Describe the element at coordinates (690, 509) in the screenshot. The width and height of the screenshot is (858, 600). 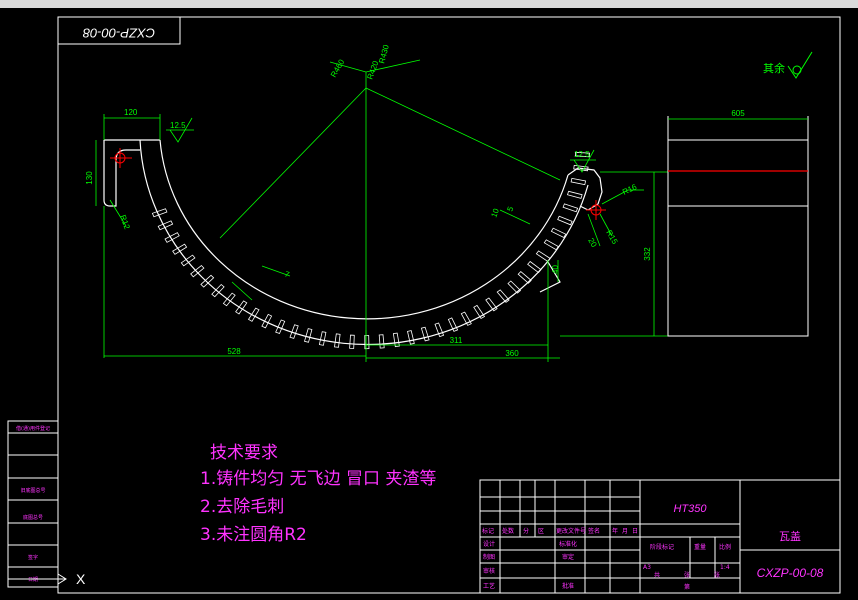
I see `material: HT350` at that location.